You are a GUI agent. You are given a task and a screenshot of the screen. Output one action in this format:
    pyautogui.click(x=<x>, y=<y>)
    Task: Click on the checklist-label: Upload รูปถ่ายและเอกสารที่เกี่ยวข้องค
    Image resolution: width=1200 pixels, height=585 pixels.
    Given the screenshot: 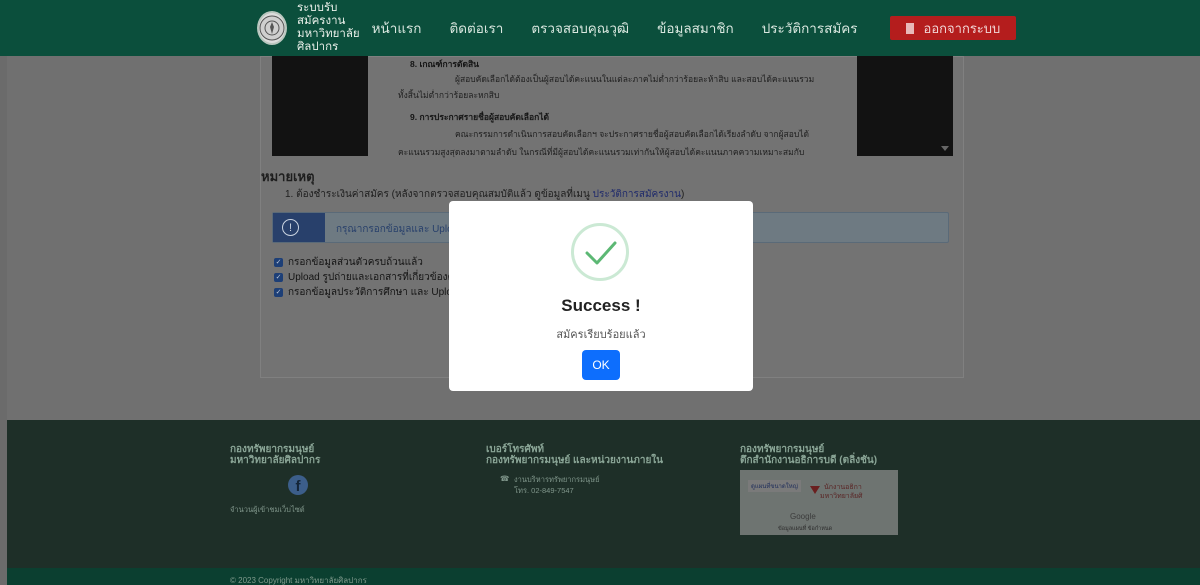 What is the action you would take?
    pyautogui.click(x=371, y=277)
    